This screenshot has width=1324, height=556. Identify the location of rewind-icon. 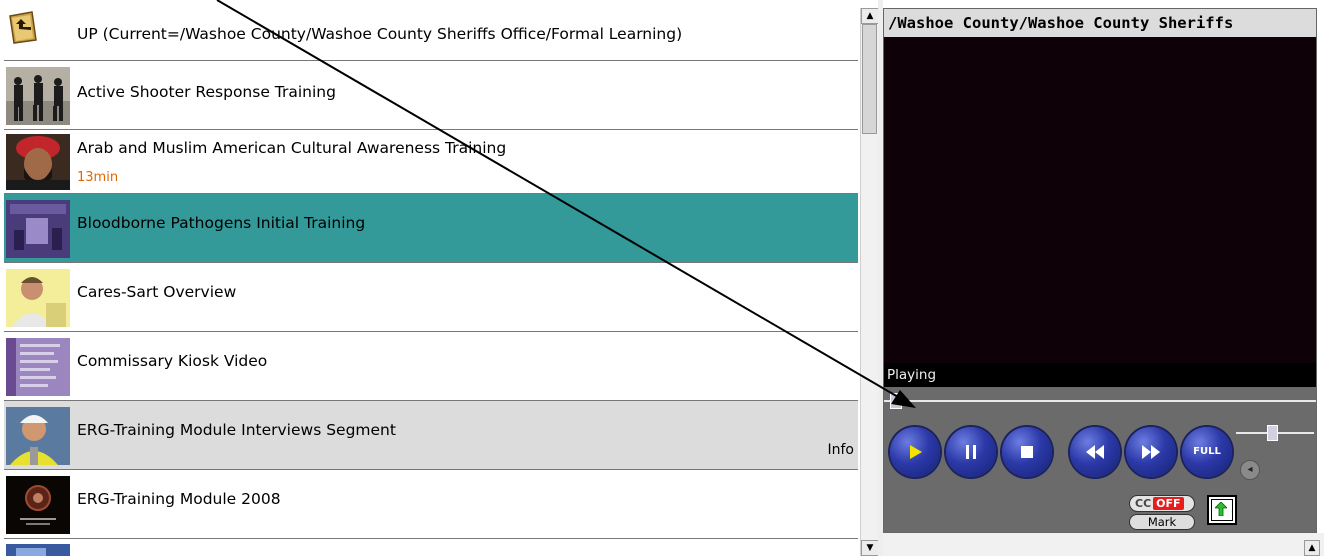
(1095, 452).